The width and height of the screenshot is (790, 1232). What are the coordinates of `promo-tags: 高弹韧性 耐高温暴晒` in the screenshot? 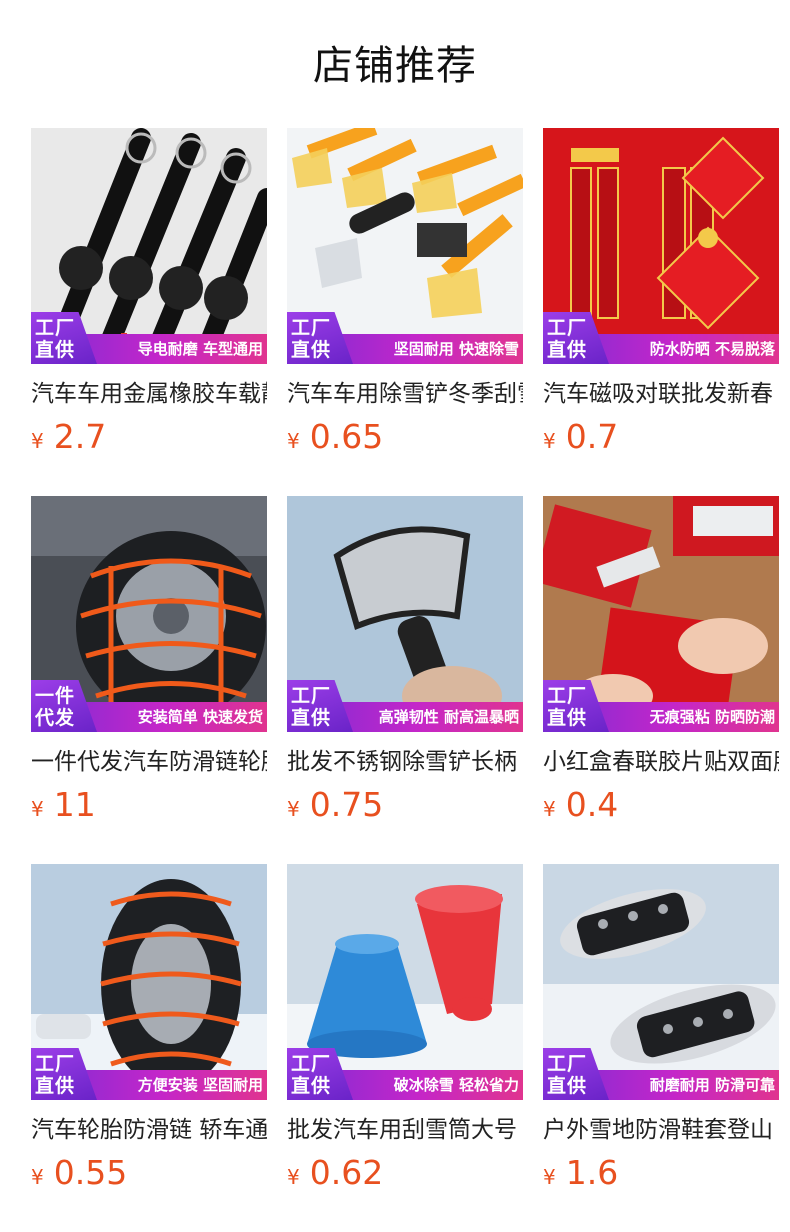 It's located at (448, 717).